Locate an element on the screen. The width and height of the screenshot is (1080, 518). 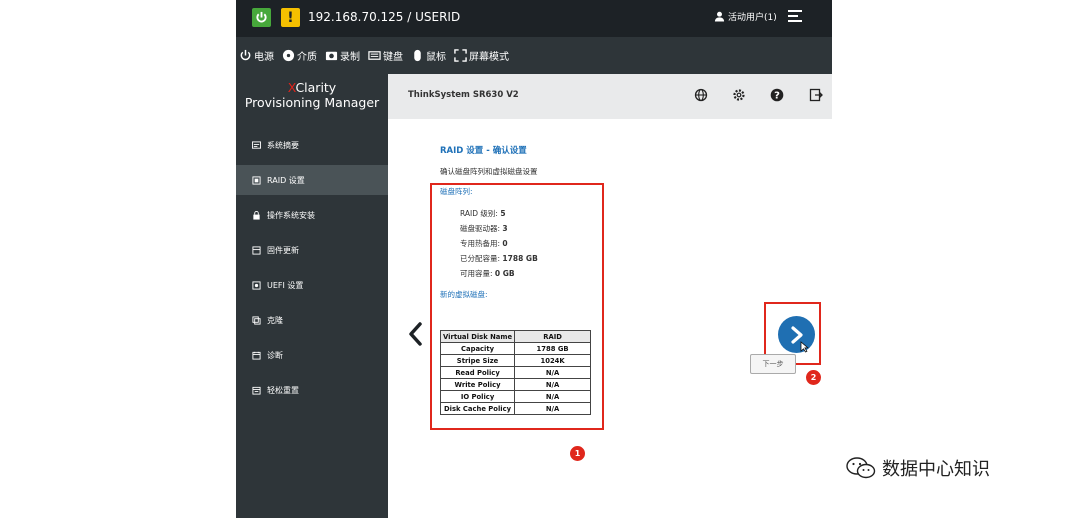
help-icon: ? is located at coordinates (777, 95).